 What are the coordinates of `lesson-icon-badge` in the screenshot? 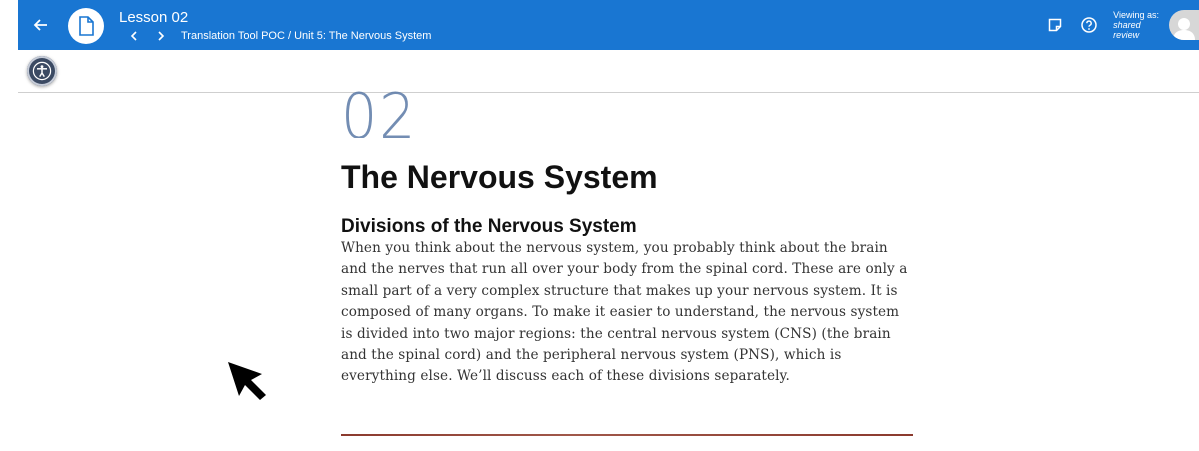 It's located at (86, 26).